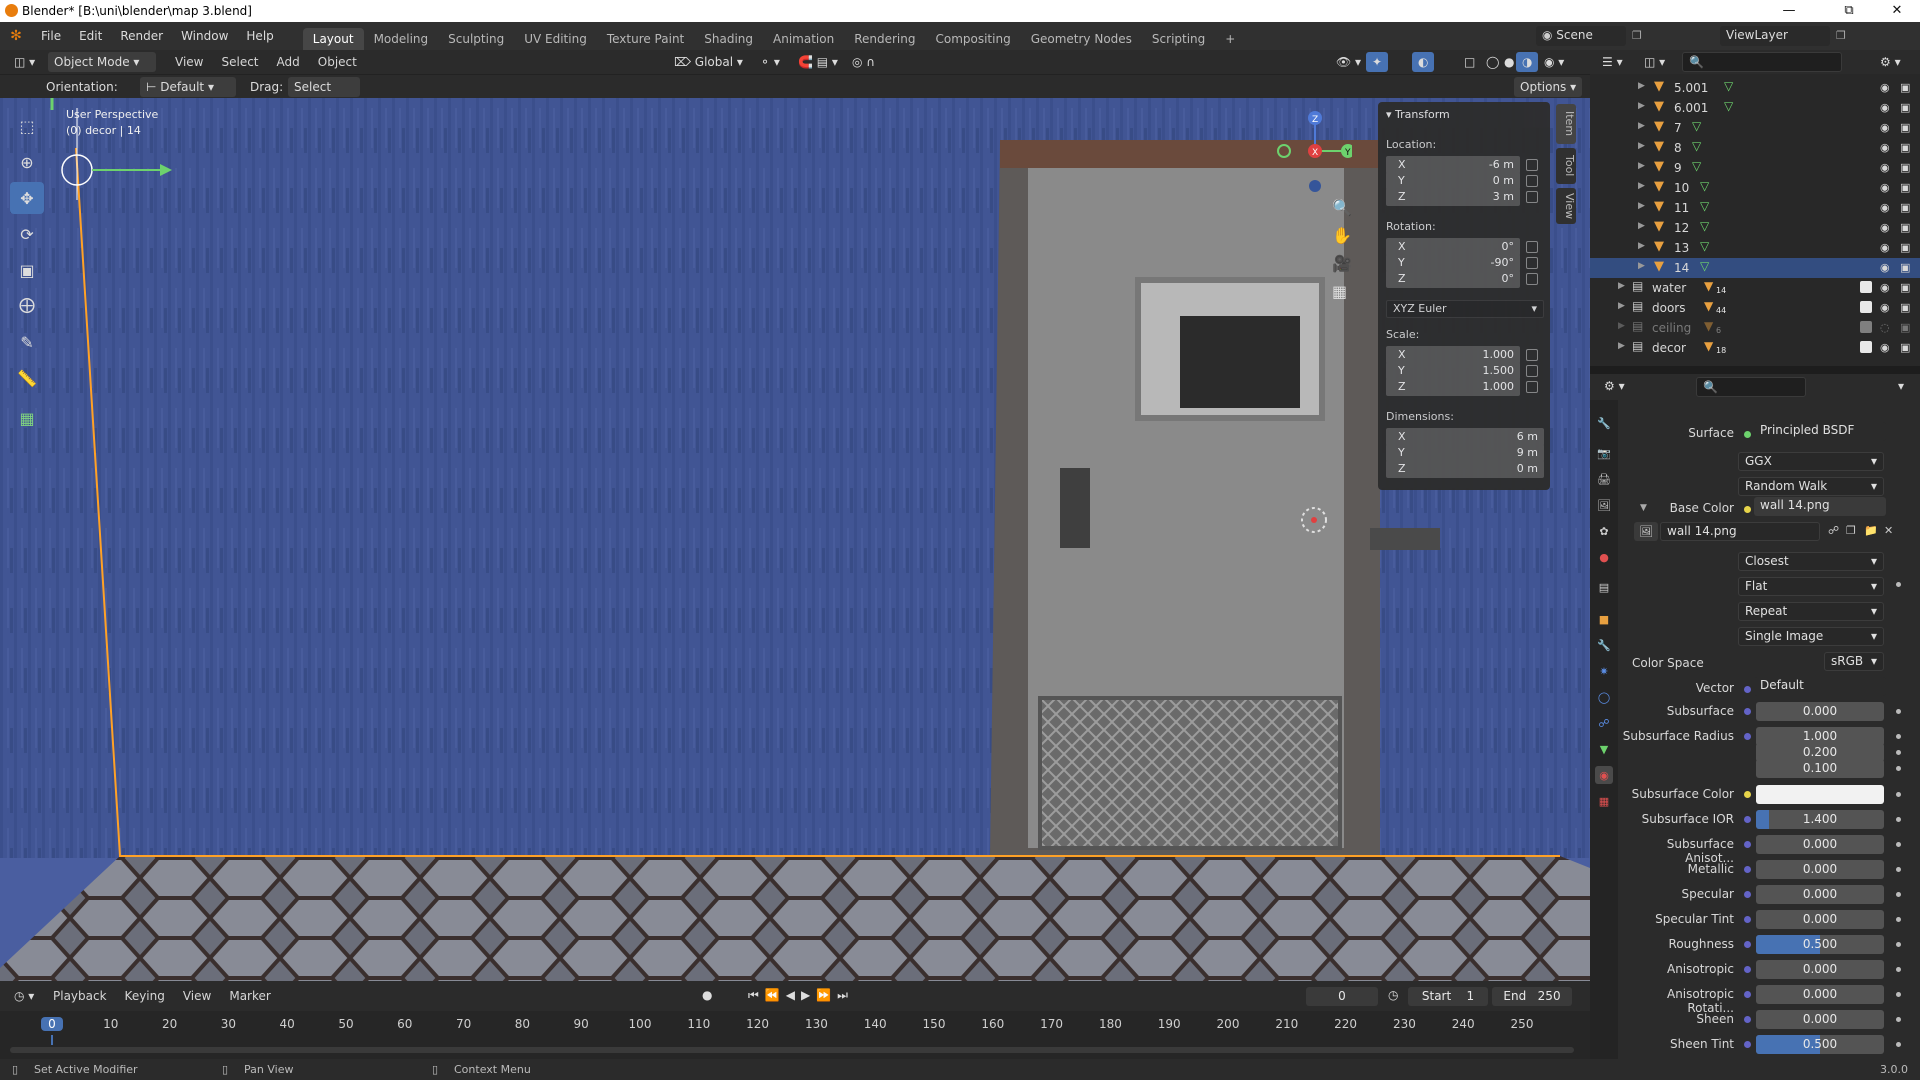 The width and height of the screenshot is (1920, 1080). Describe the element at coordinates (728, 39) in the screenshot. I see `workspace-tab-shading: Shading` at that location.